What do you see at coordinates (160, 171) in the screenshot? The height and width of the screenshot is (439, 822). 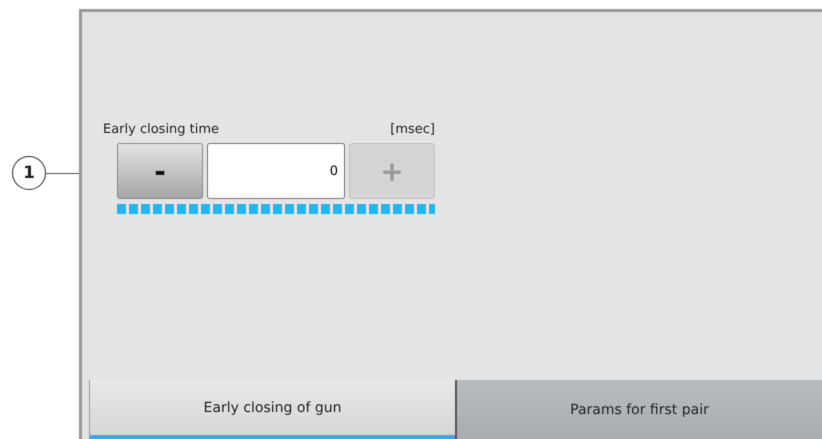 I see `minus-button: -` at bounding box center [160, 171].